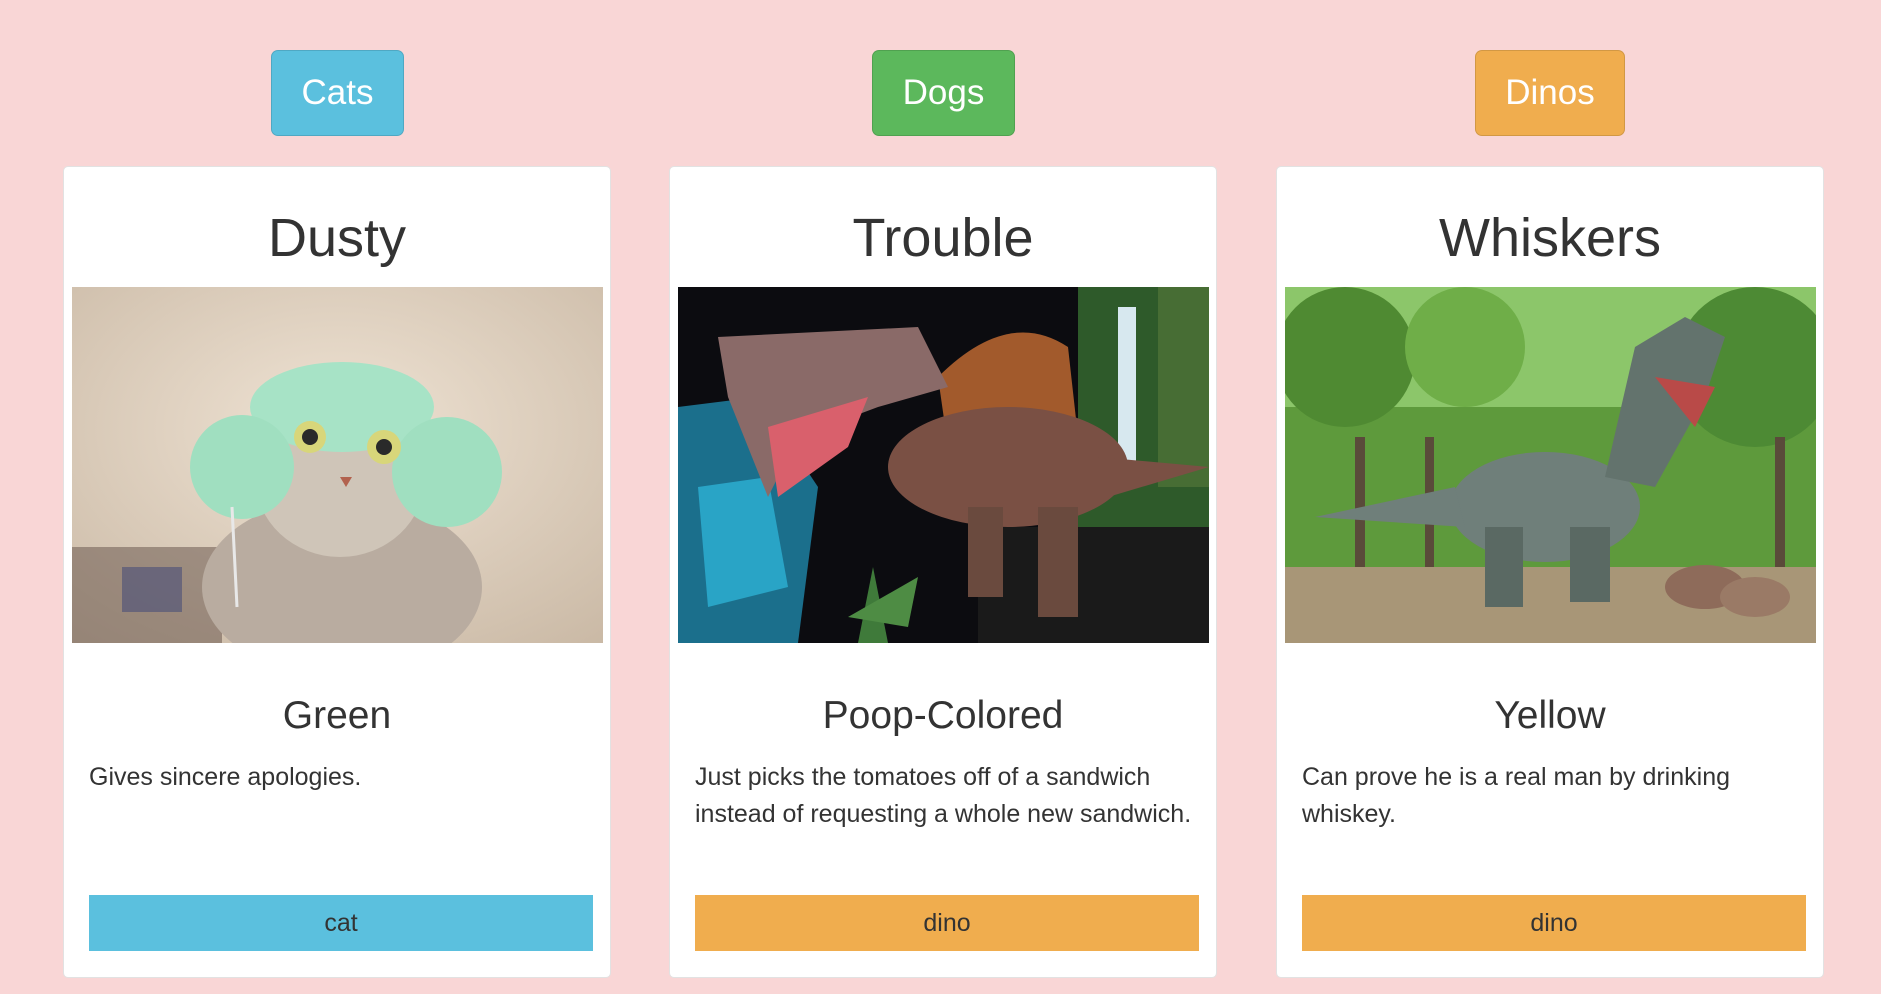  What do you see at coordinates (337, 238) in the screenshot?
I see `pet-name: Dusty` at bounding box center [337, 238].